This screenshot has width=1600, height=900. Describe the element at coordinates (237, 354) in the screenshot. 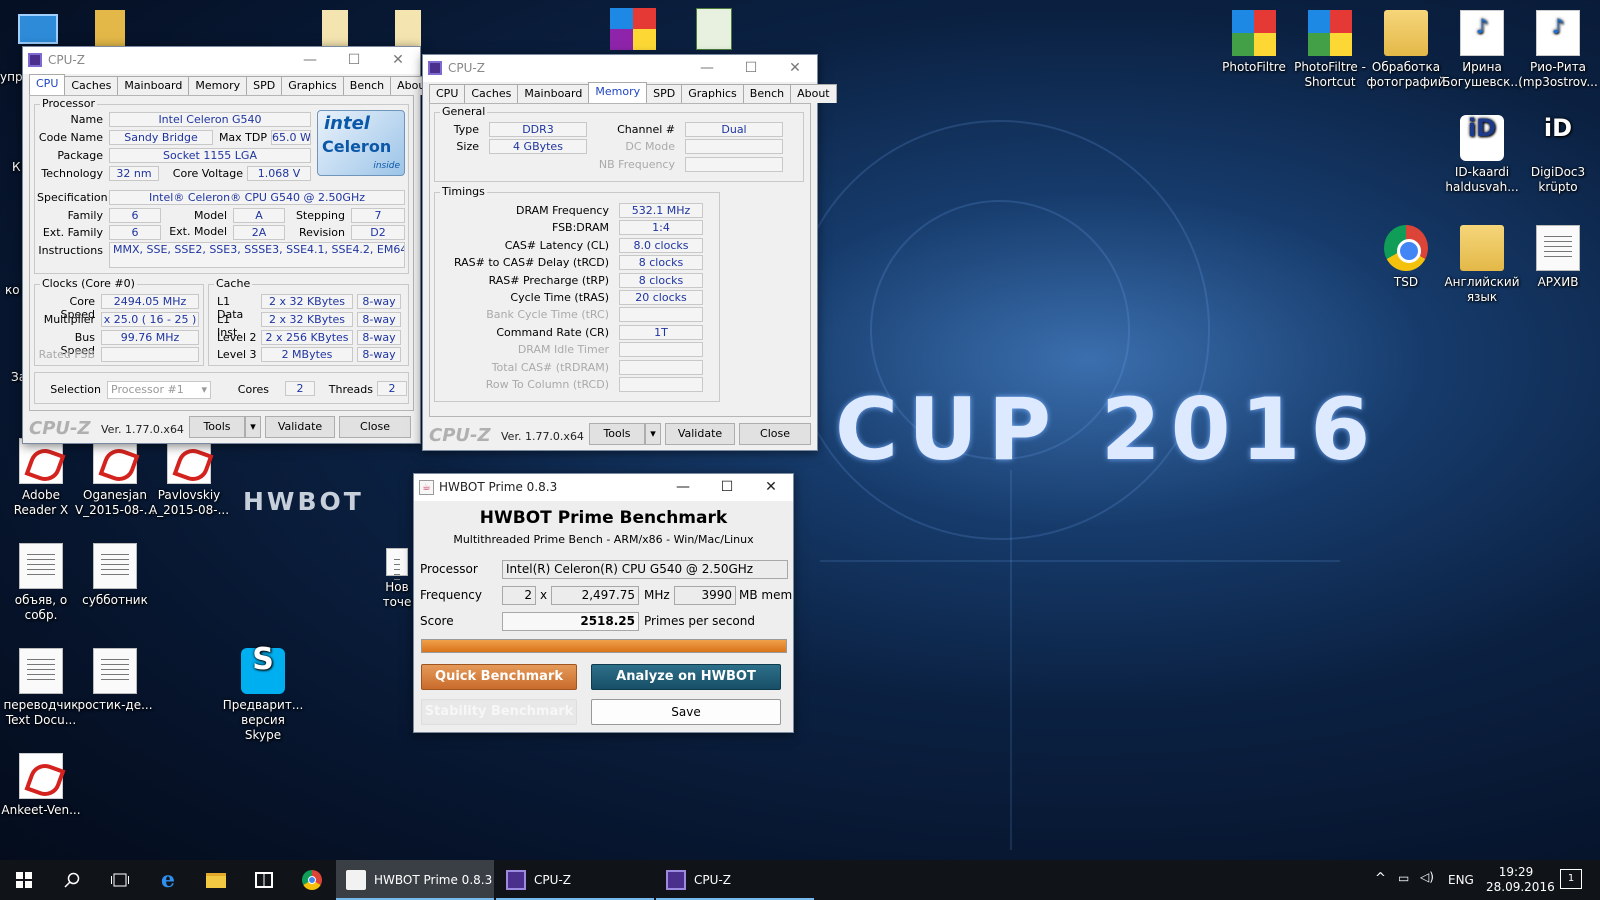

I see `l3-label: Level 3` at that location.